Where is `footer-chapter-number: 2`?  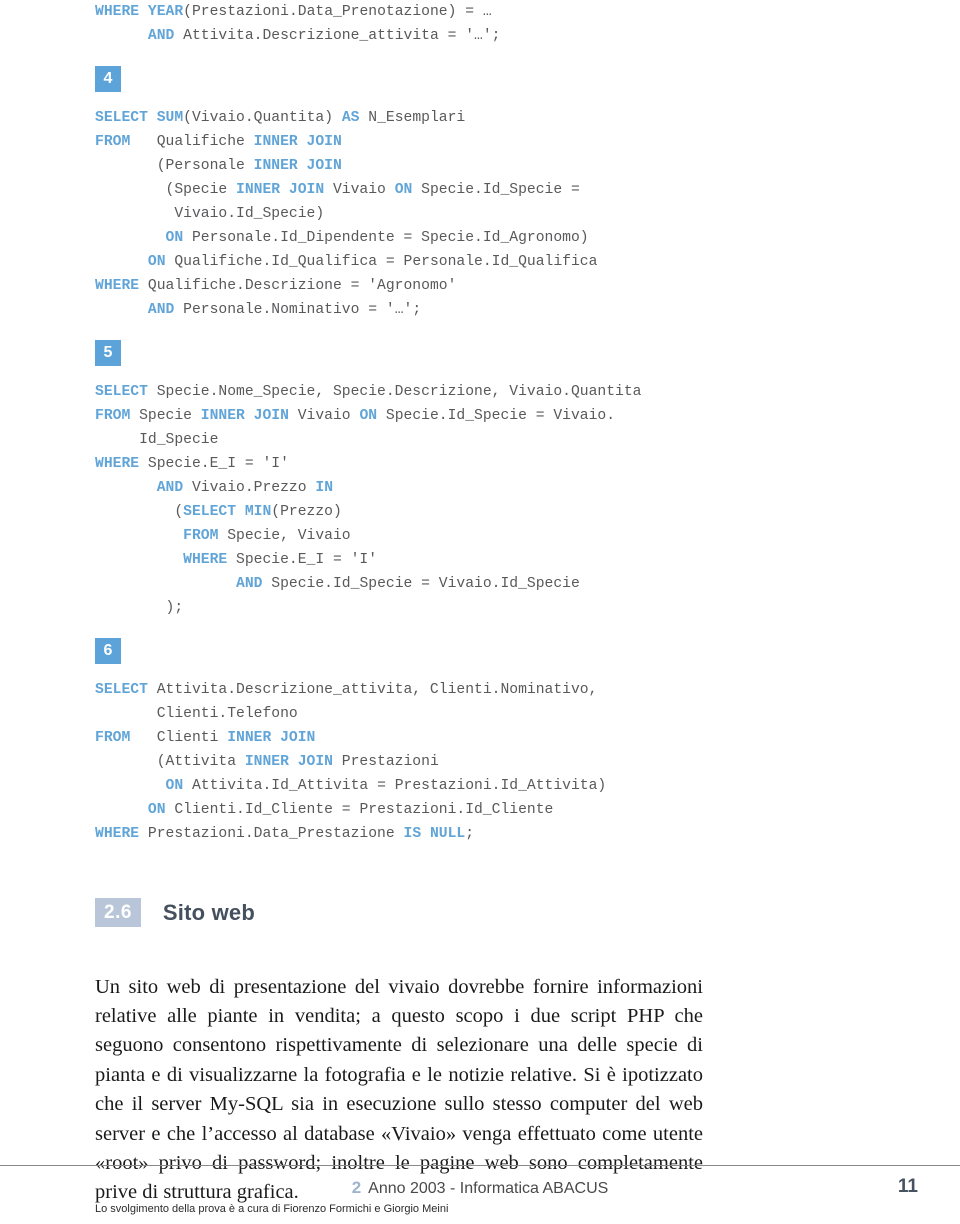 footer-chapter-number: 2 is located at coordinates (356, 1187).